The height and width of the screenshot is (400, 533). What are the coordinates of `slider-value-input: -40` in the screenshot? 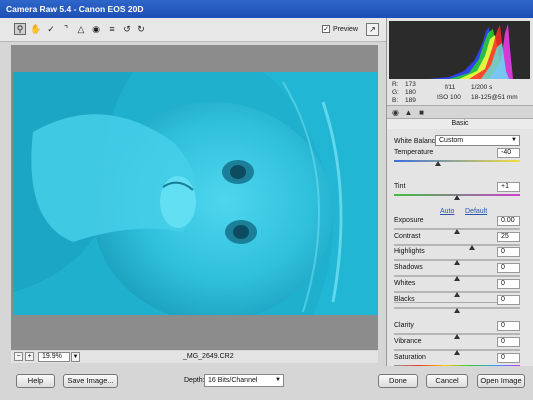 It's located at (508, 153).